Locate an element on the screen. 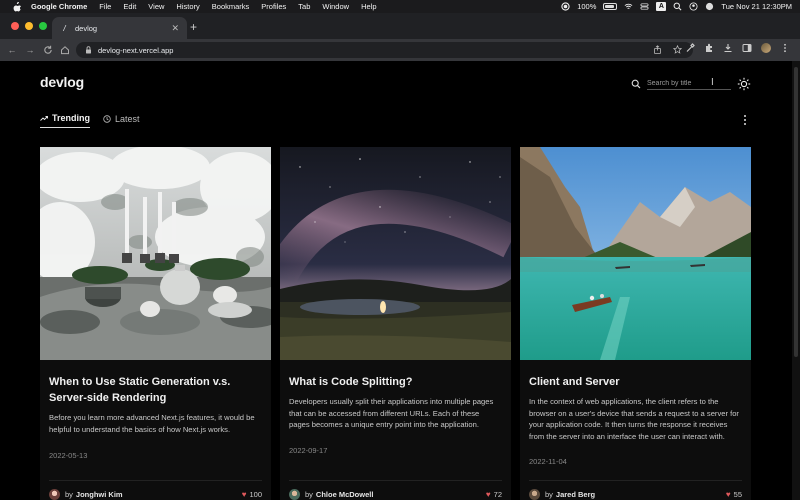 The image size is (800, 500). post-thumbnail-winter-table is located at coordinates (155, 253).